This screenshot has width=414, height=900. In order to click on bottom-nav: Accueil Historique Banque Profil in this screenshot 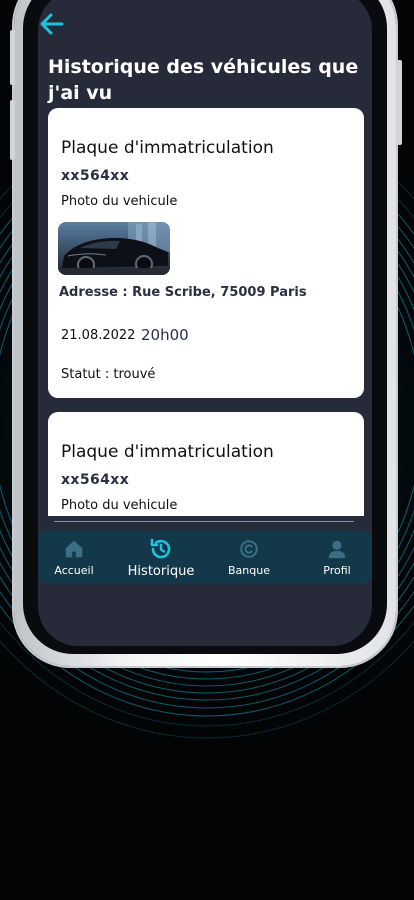, I will do `click(205, 557)`.